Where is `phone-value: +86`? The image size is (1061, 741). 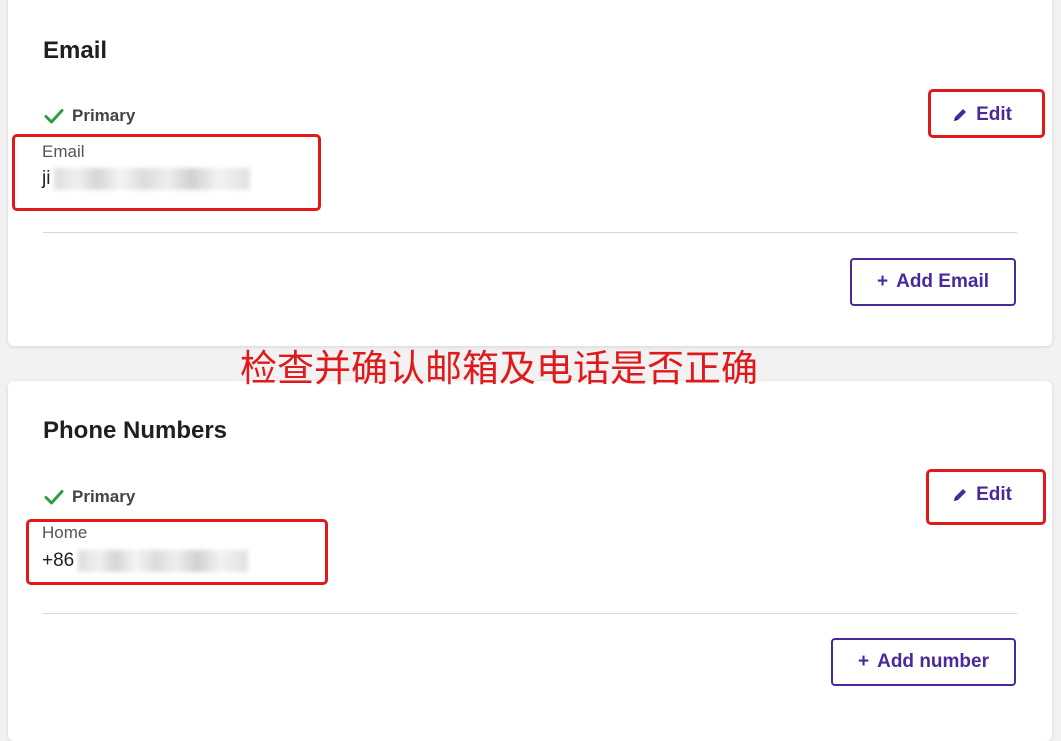
phone-value: +86 is located at coordinates (145, 561).